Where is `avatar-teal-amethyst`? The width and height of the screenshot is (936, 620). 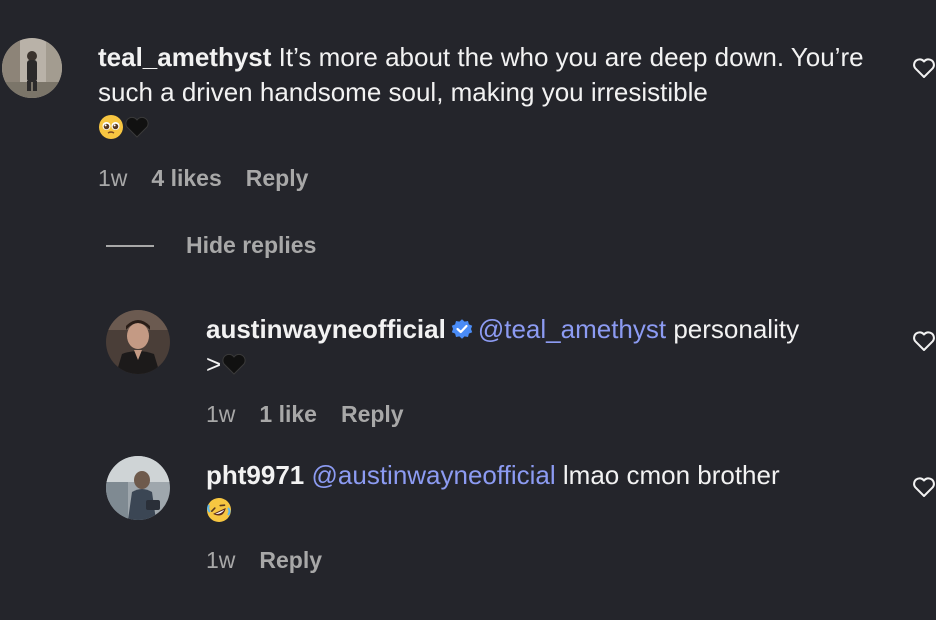
avatar-teal-amethyst is located at coordinates (32, 68).